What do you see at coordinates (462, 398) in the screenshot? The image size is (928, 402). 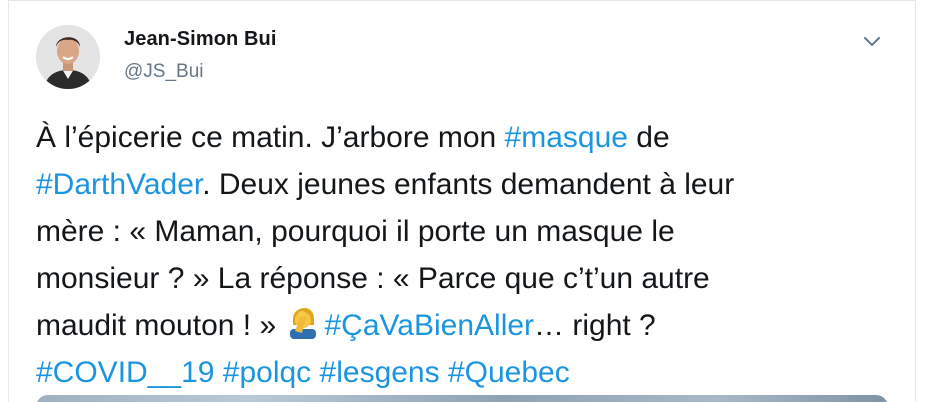 I see `tweet-media-image` at bounding box center [462, 398].